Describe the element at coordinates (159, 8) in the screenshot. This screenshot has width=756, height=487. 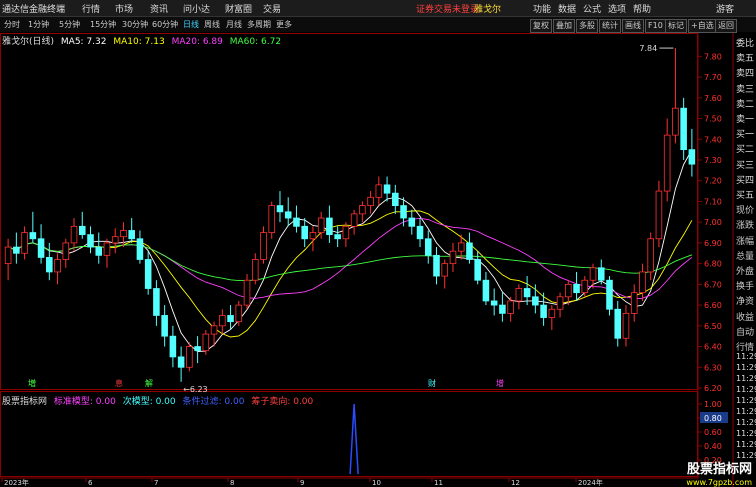
I see `menu-news: 资讯` at that location.